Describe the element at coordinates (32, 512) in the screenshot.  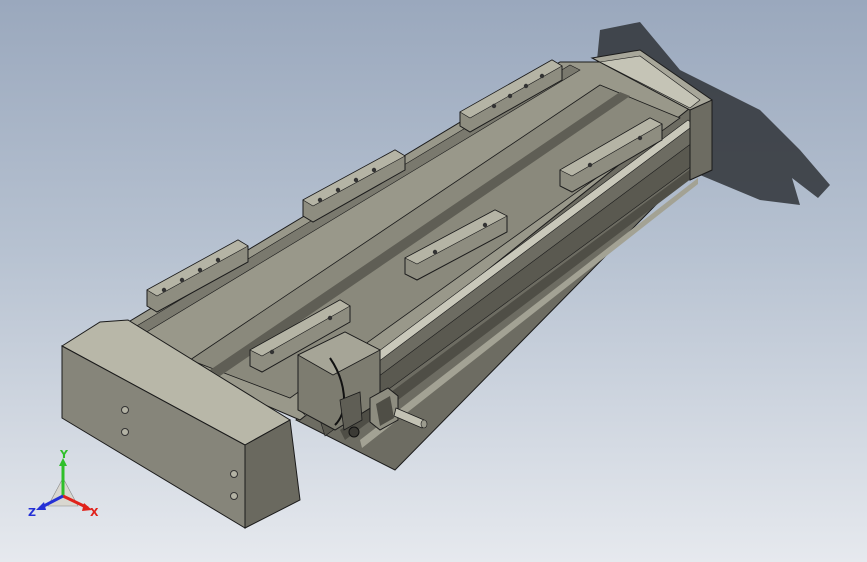
I see `z-axis-label: Z` at that location.